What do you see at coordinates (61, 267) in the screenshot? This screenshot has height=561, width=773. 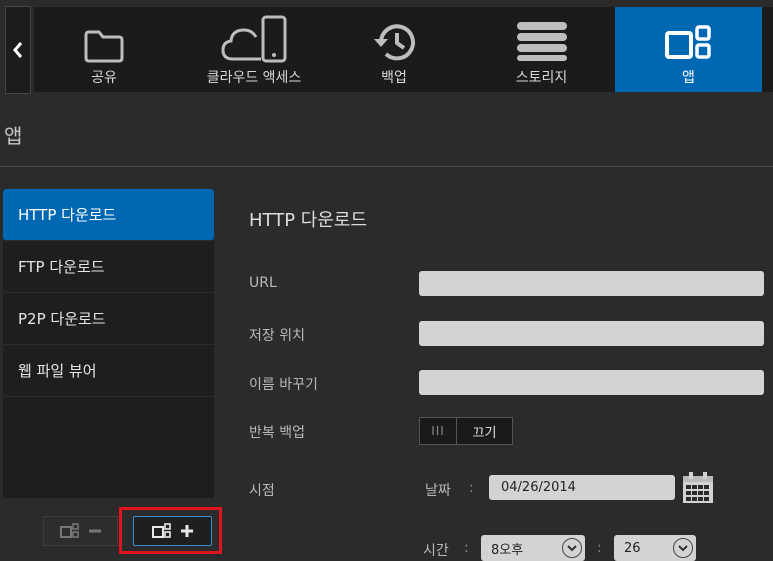 I see `sidebar-item-label: FTP 다운로드` at bounding box center [61, 267].